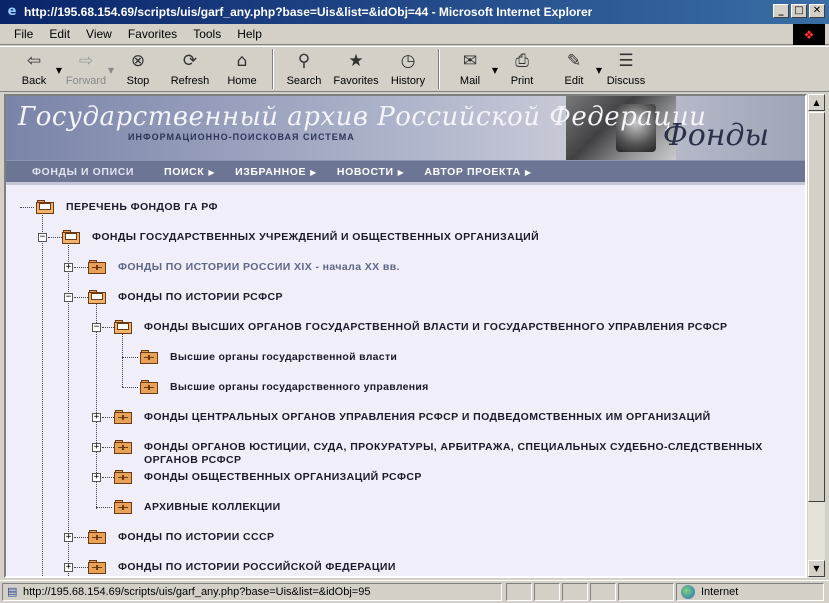 This screenshot has width=829, height=603. What do you see at coordinates (190, 81) in the screenshot?
I see `refresh-label: Refresh` at bounding box center [190, 81].